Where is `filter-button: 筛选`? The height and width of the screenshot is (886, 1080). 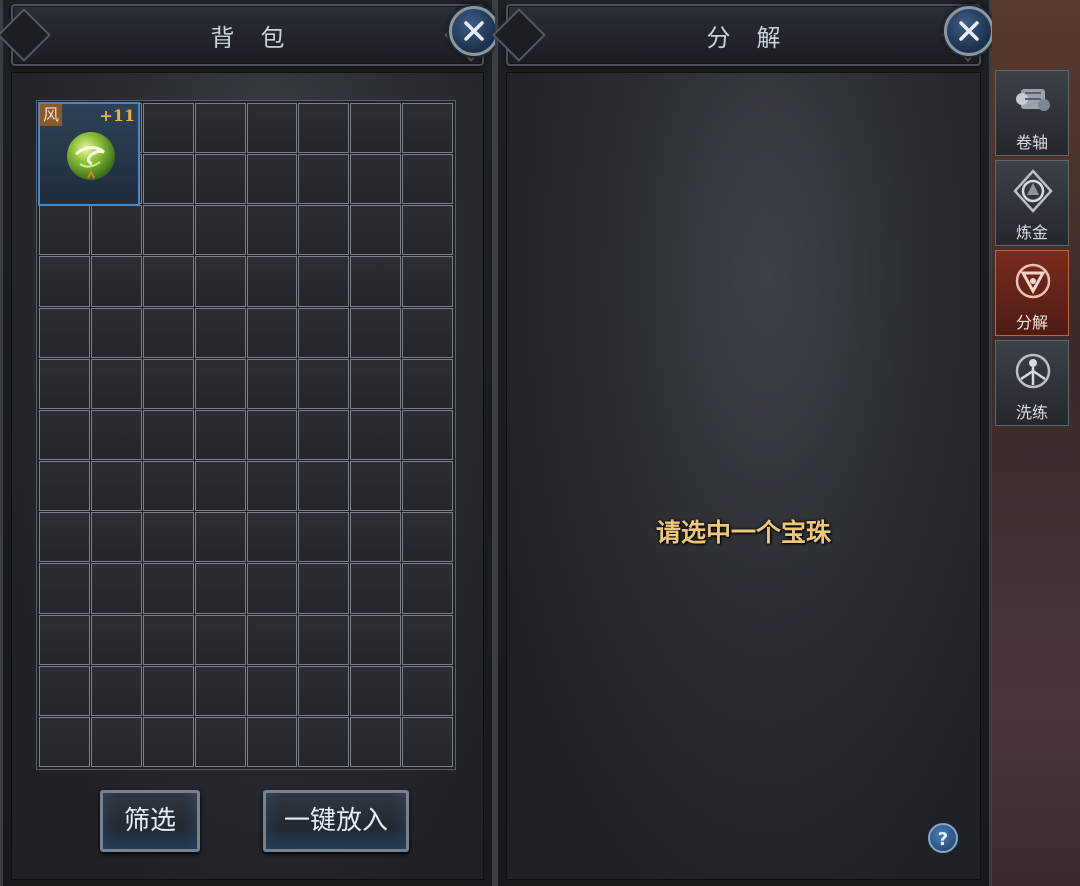
filter-button: 筛选 is located at coordinates (150, 821).